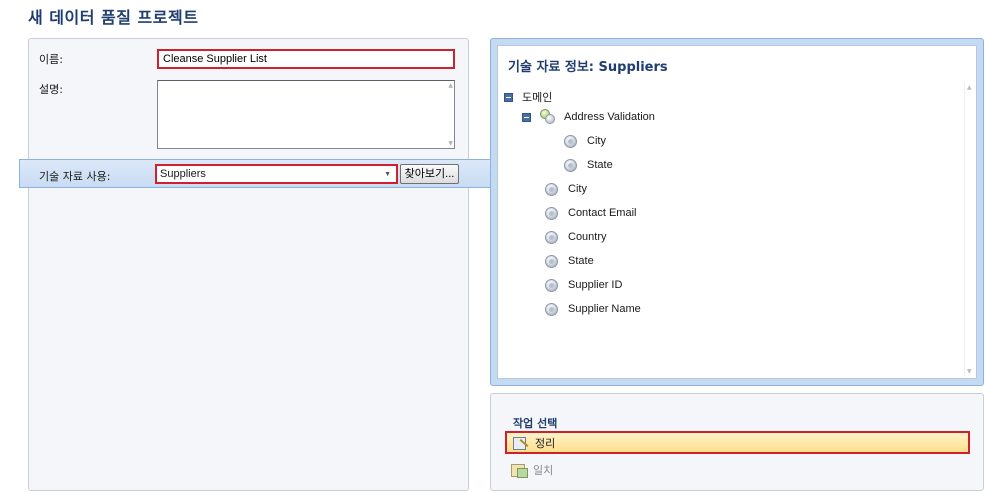 Image resolution: width=985 pixels, height=493 pixels. I want to click on tree-node-label: Contact Email, so click(602, 213).